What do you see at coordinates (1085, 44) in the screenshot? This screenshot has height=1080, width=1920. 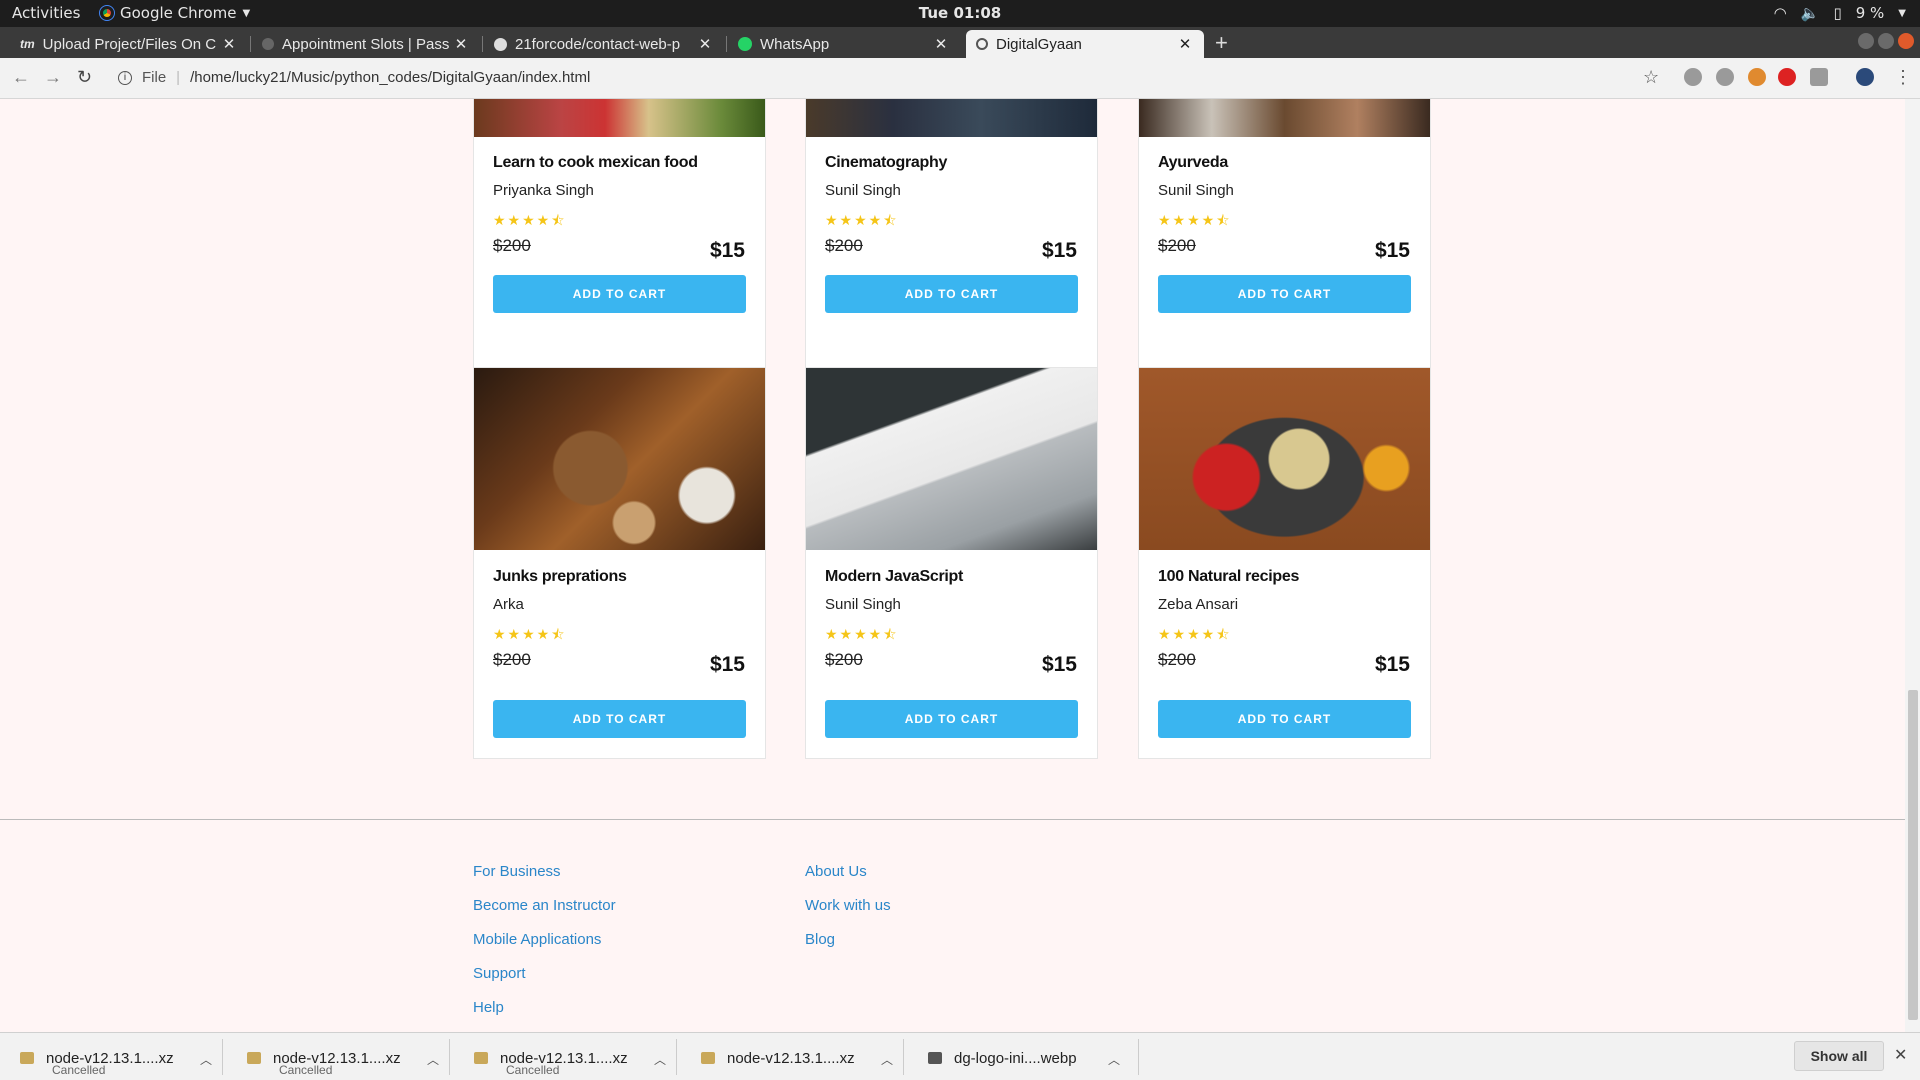 I see `tab-digitalgyaan: DigitalGyaan ✕` at bounding box center [1085, 44].